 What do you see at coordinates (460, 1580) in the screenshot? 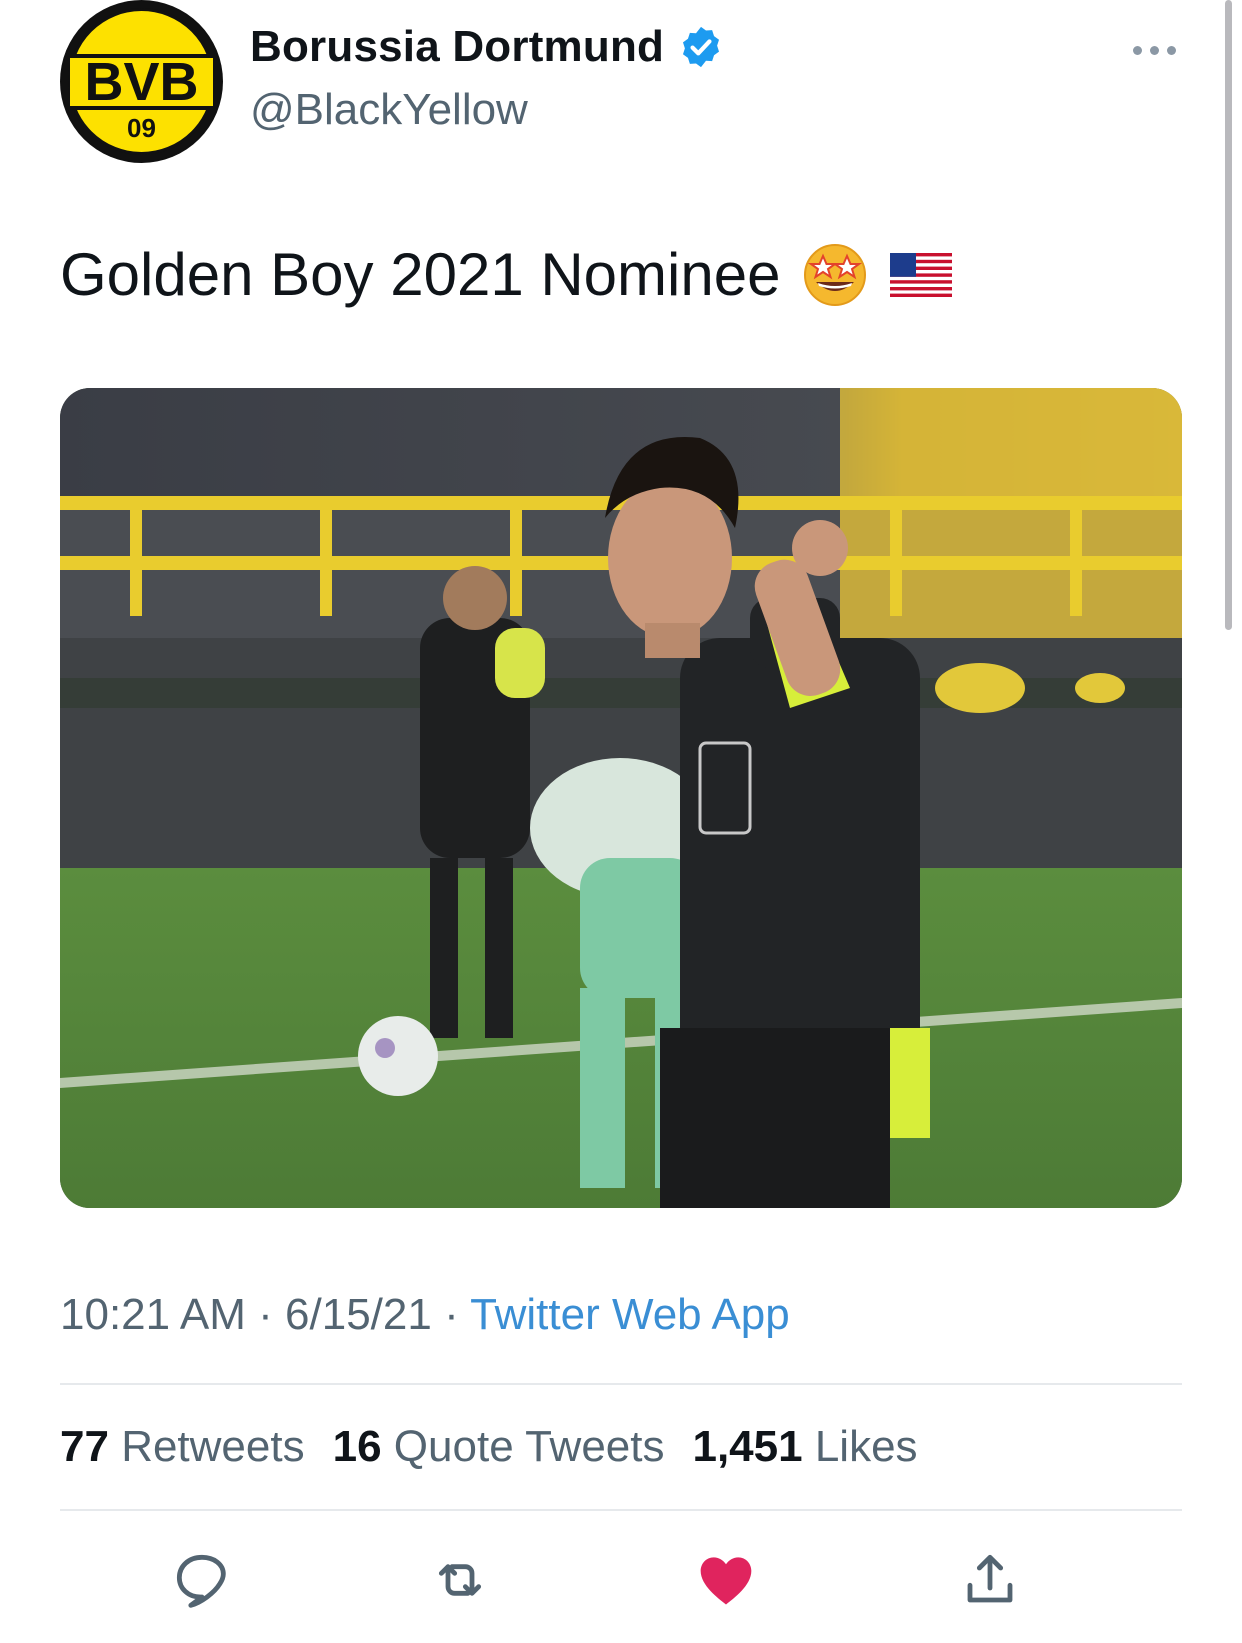
I see `retweet-icon` at bounding box center [460, 1580].